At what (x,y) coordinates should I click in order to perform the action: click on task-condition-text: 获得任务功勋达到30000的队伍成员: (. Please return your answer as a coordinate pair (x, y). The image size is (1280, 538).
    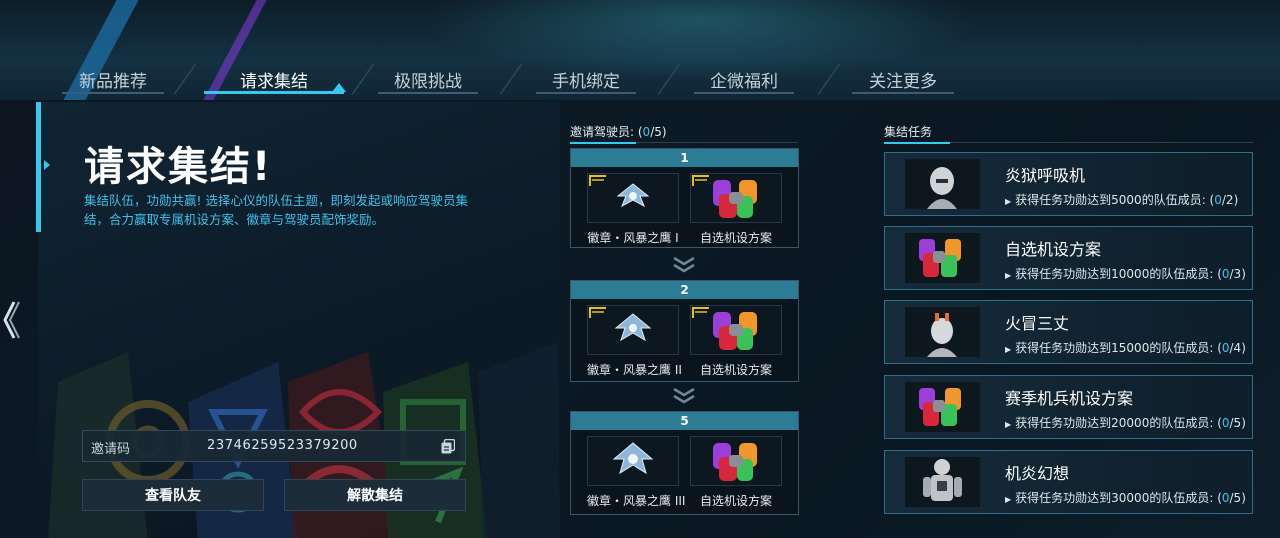
    Looking at the image, I should click on (1118, 498).